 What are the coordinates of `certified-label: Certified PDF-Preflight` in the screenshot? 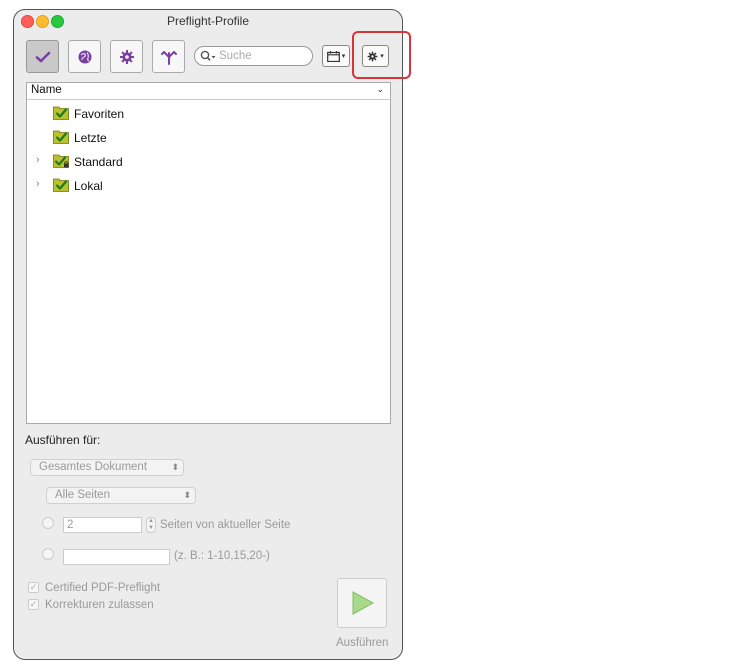 It's located at (103, 588).